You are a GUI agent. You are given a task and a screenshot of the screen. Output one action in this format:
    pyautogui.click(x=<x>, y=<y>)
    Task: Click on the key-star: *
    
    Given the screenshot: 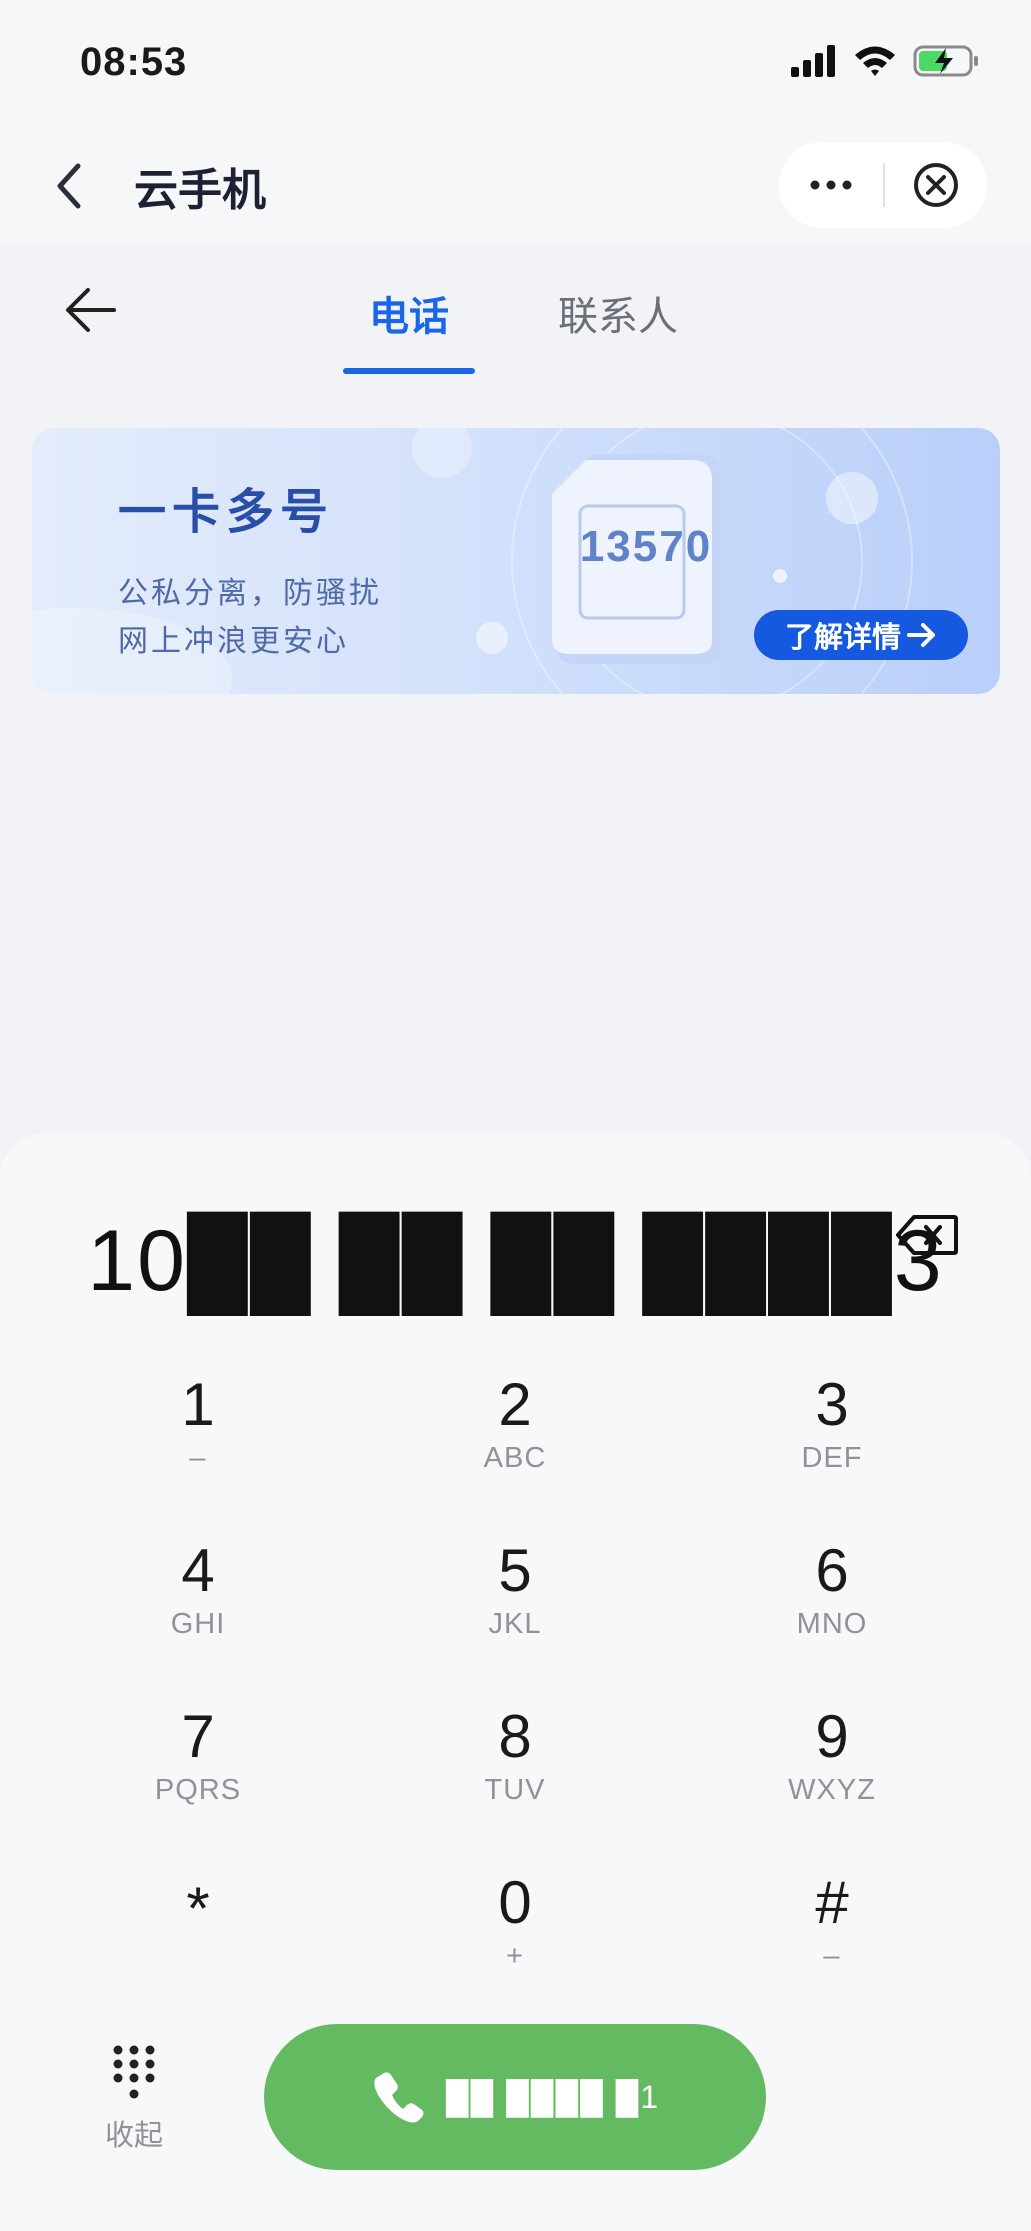 What is the action you would take?
    pyautogui.click(x=198, y=1933)
    